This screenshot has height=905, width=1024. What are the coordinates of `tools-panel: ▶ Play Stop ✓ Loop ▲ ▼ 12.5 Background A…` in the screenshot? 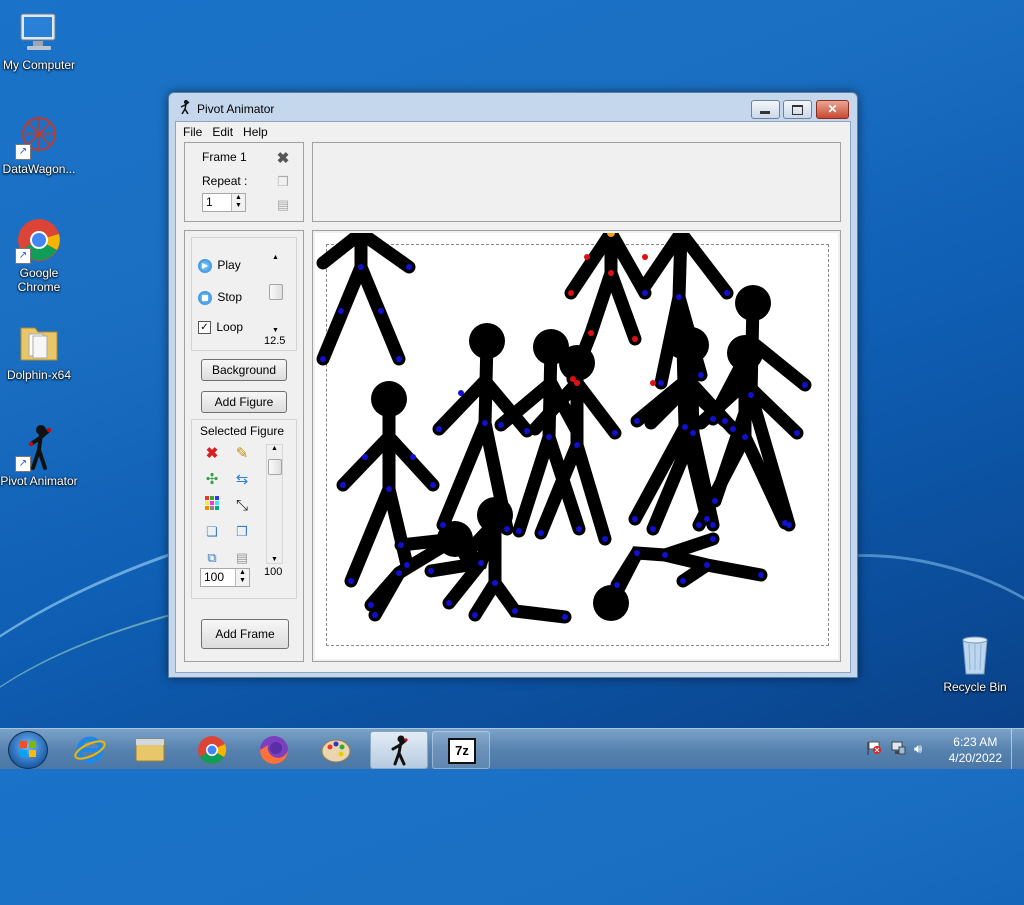 It's located at (244, 446).